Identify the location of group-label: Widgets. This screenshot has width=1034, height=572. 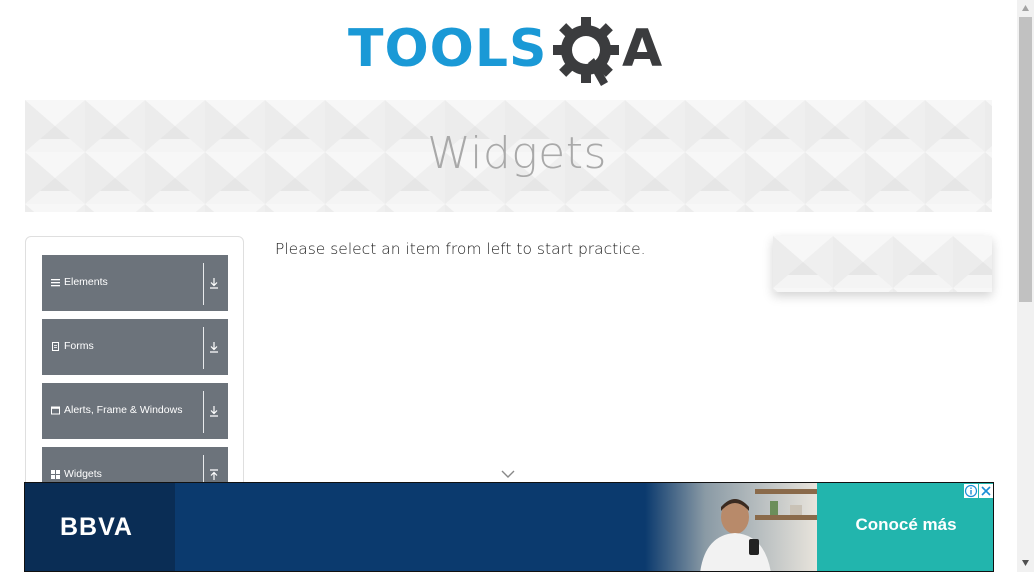
(83, 474).